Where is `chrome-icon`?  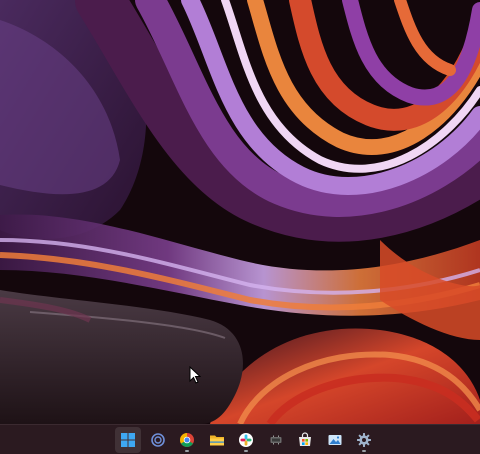
chrome-icon is located at coordinates (187, 440).